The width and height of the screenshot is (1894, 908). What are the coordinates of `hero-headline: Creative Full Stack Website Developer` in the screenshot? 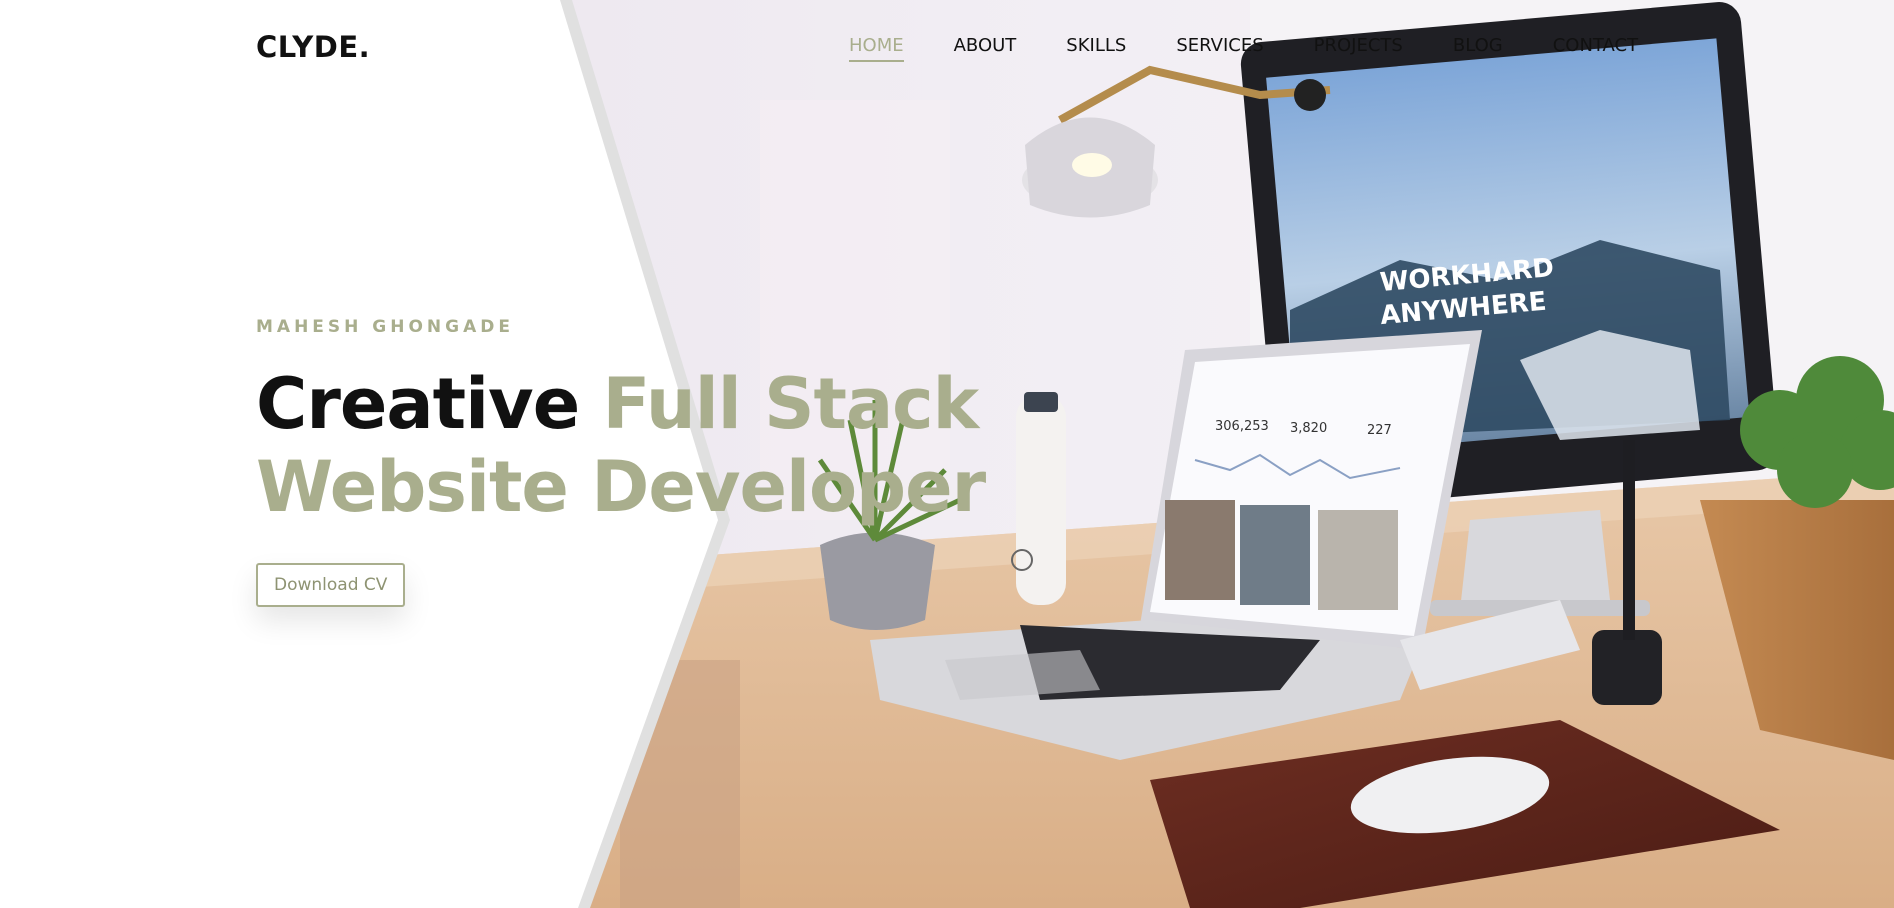 It's located at (636, 446).